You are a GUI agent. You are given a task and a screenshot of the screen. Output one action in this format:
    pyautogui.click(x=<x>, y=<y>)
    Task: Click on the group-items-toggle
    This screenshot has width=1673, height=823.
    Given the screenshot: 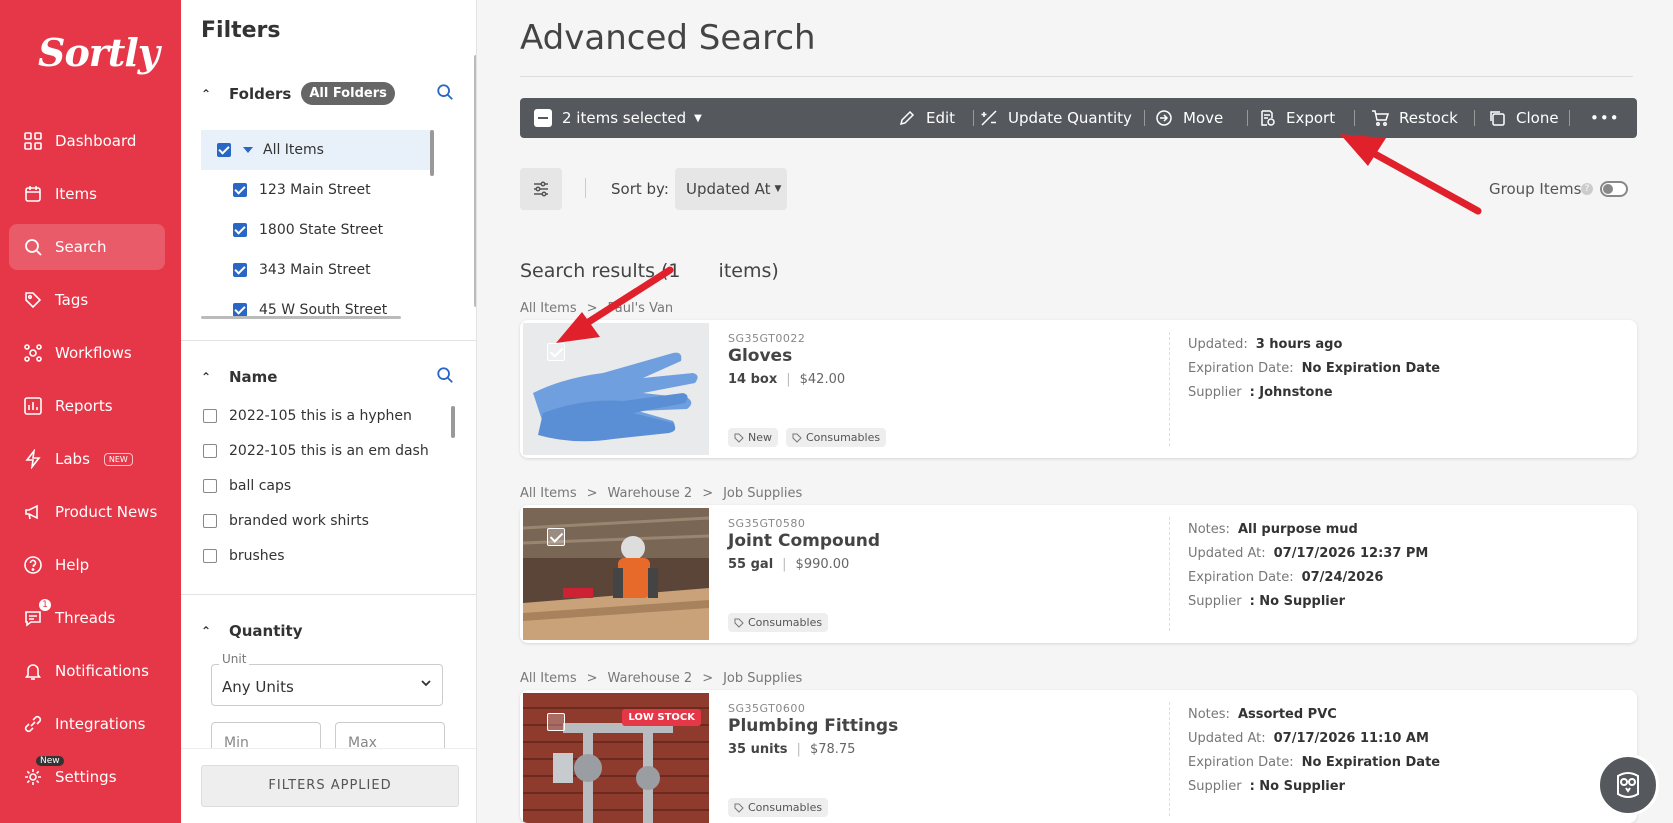 What is the action you would take?
    pyautogui.click(x=1614, y=189)
    